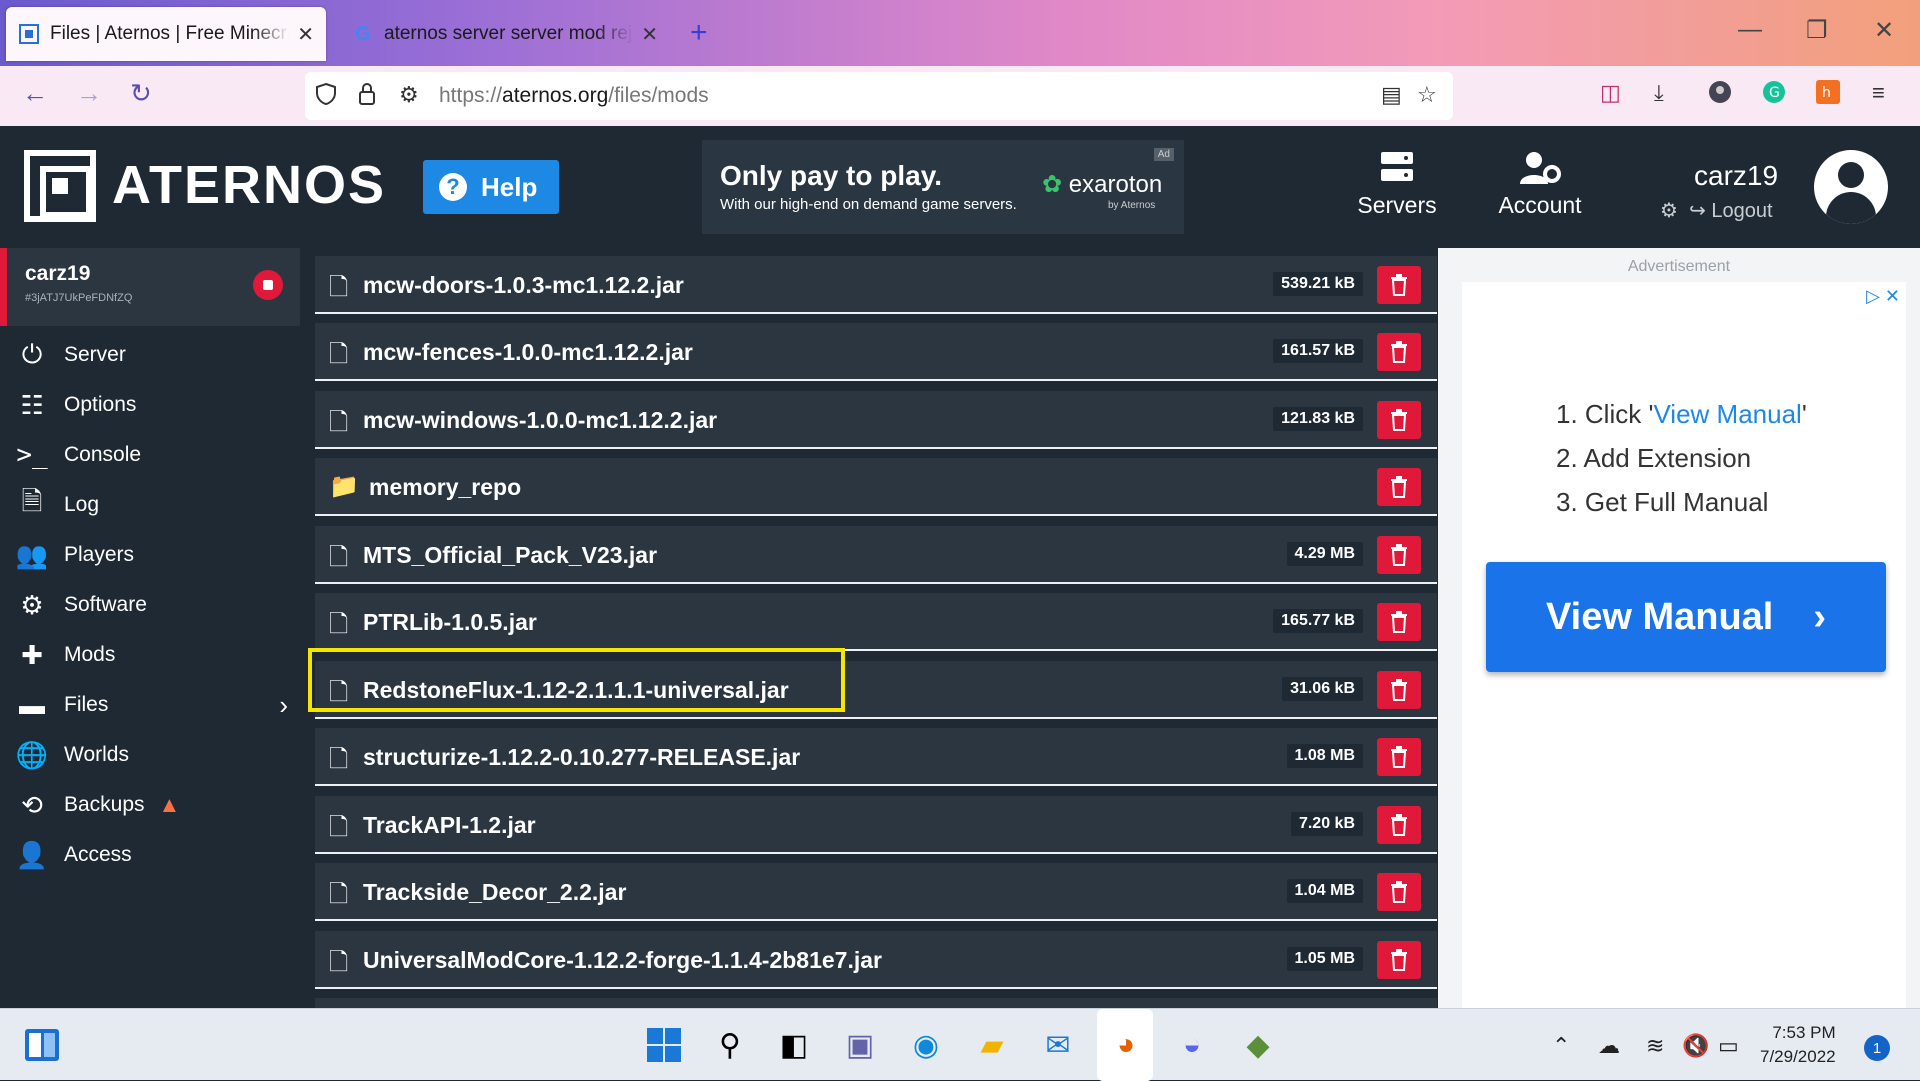 The height and width of the screenshot is (1081, 1920). What do you see at coordinates (540, 420) in the screenshot?
I see `file-name: mcw-windows-1.0.0-mc1.12.2.jar` at bounding box center [540, 420].